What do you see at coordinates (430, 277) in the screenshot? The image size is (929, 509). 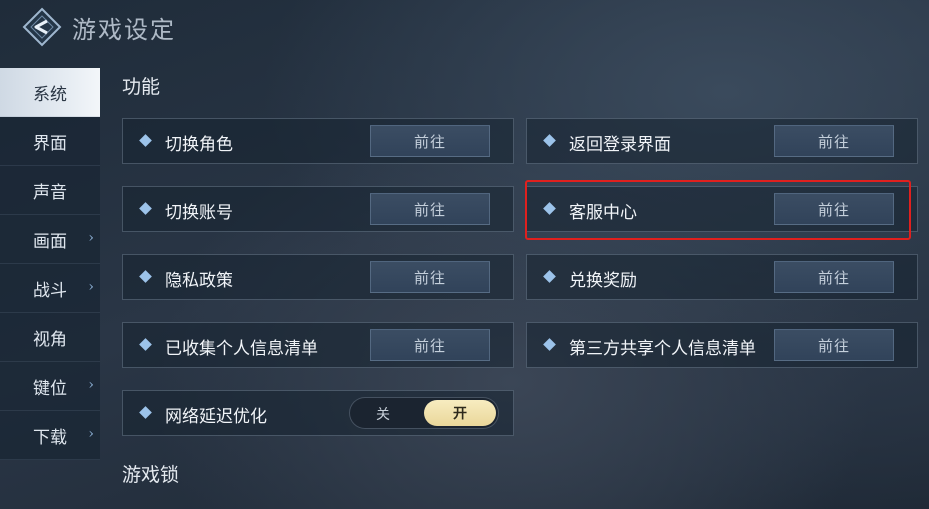 I see `privacy-policy-go-button: 前往` at bounding box center [430, 277].